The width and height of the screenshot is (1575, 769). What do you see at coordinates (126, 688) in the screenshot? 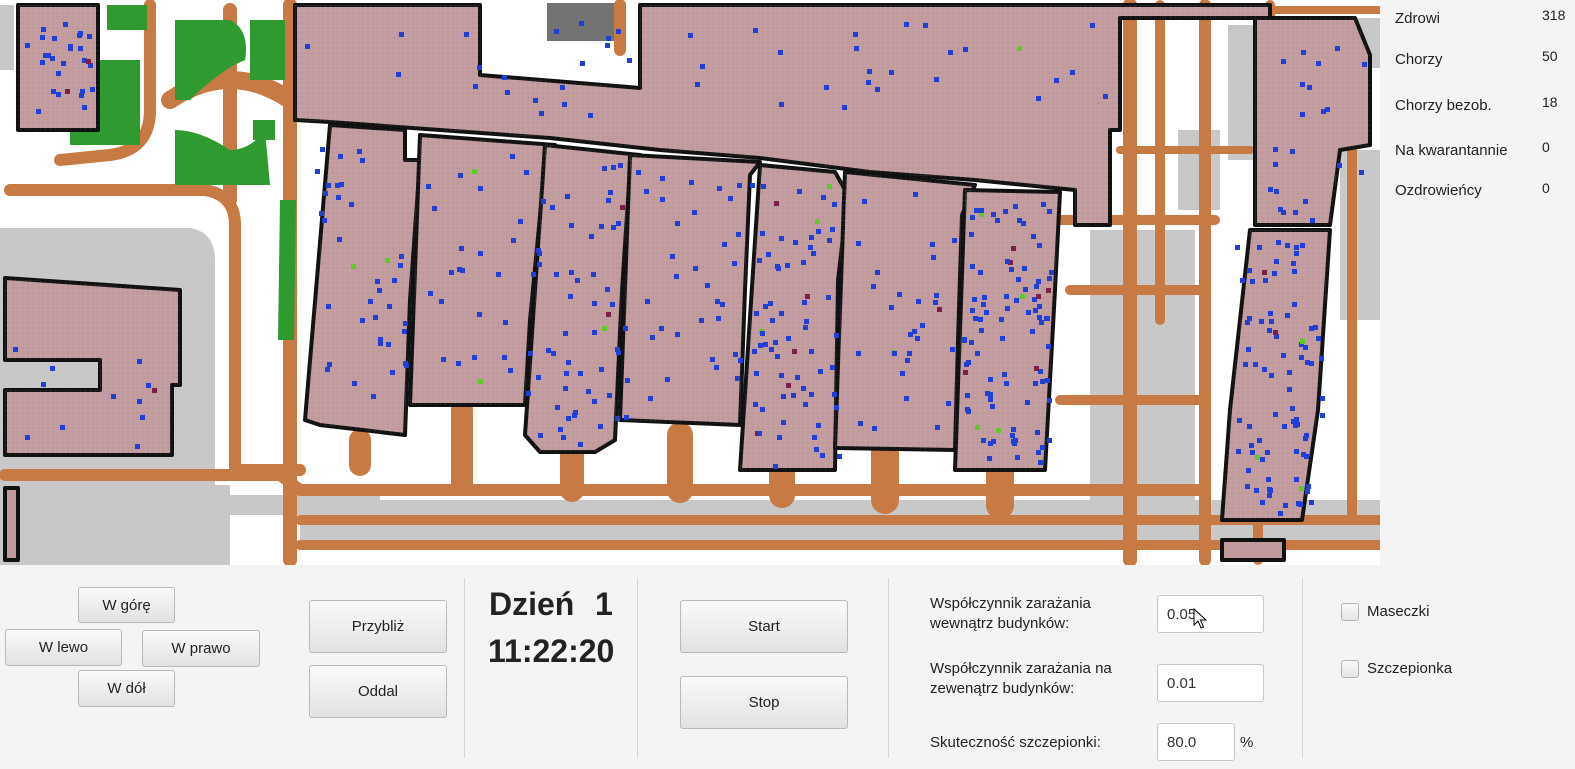
I see `move-down-button: W dół` at bounding box center [126, 688].